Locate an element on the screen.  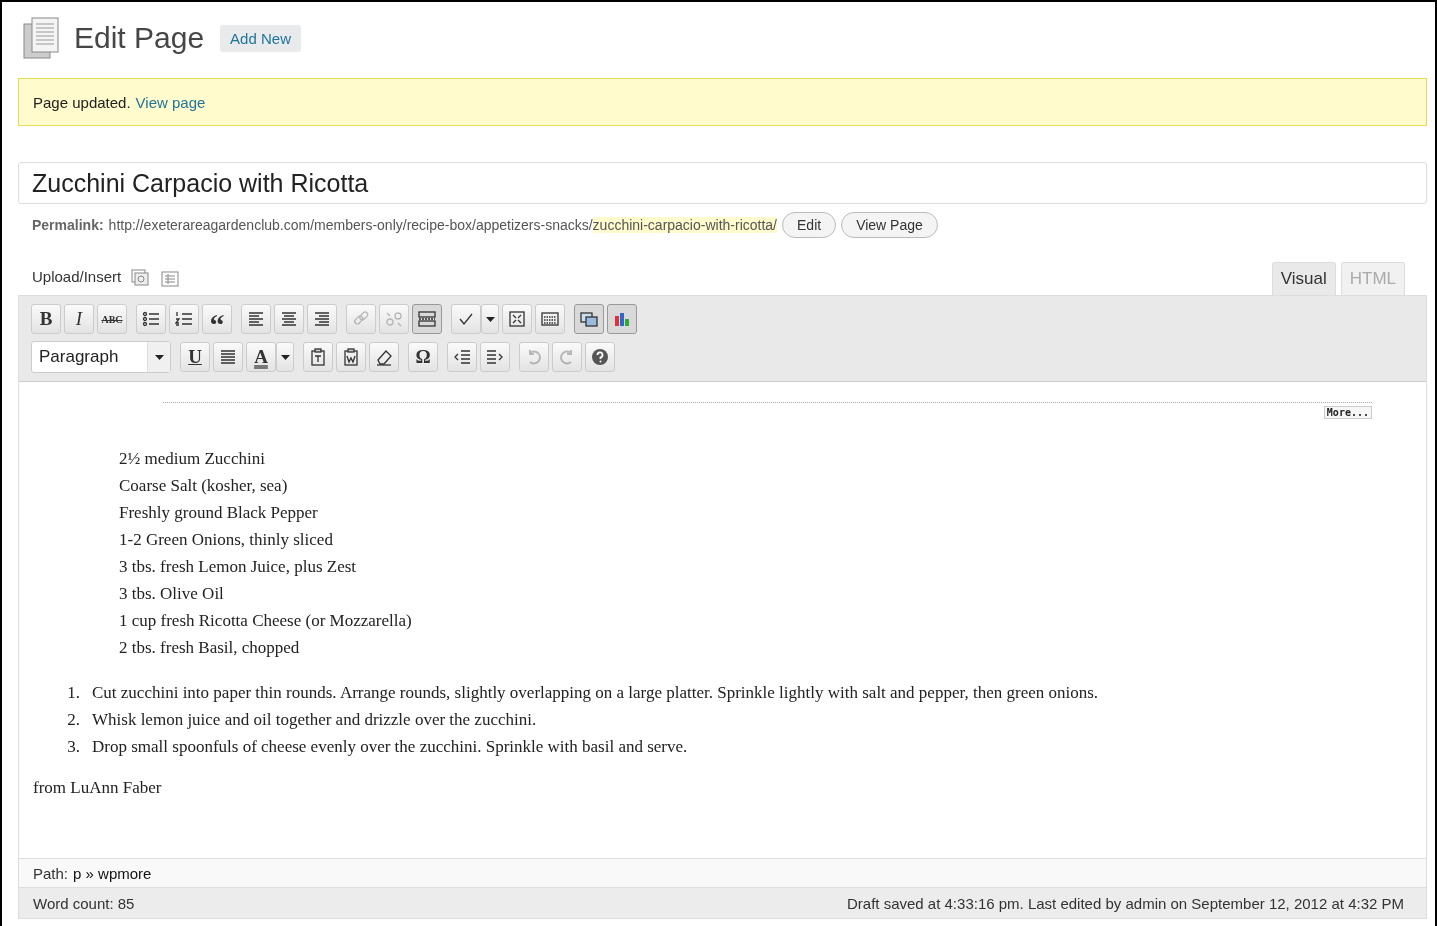
pages-icon is located at coordinates (42, 38).